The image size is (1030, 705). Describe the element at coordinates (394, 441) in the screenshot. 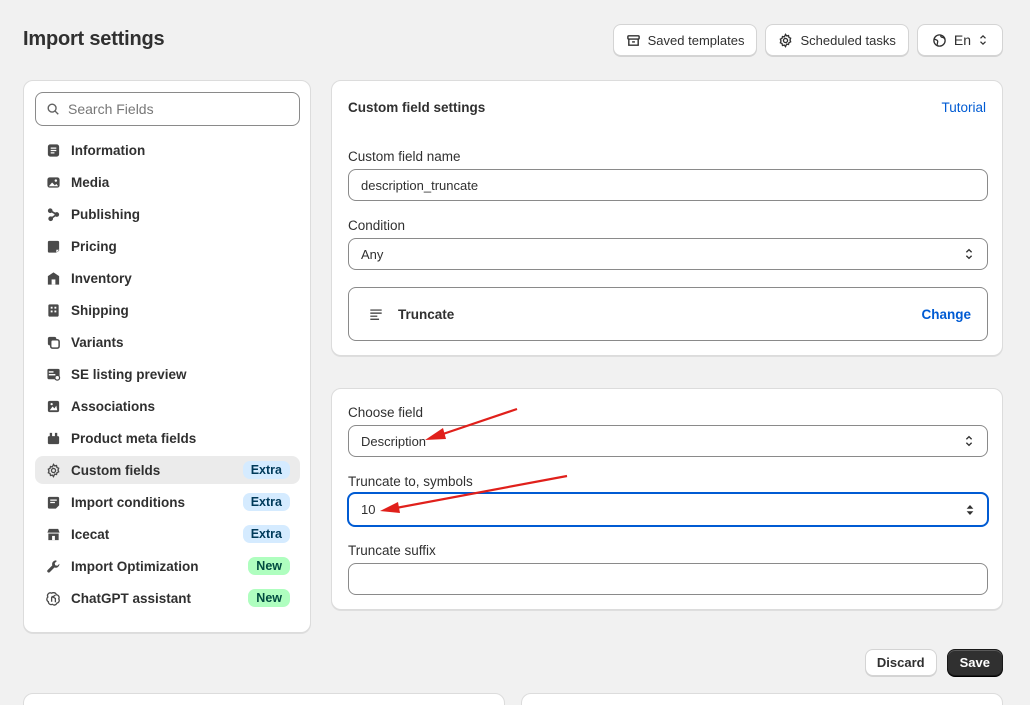

I see `choose-field-value: Description` at that location.